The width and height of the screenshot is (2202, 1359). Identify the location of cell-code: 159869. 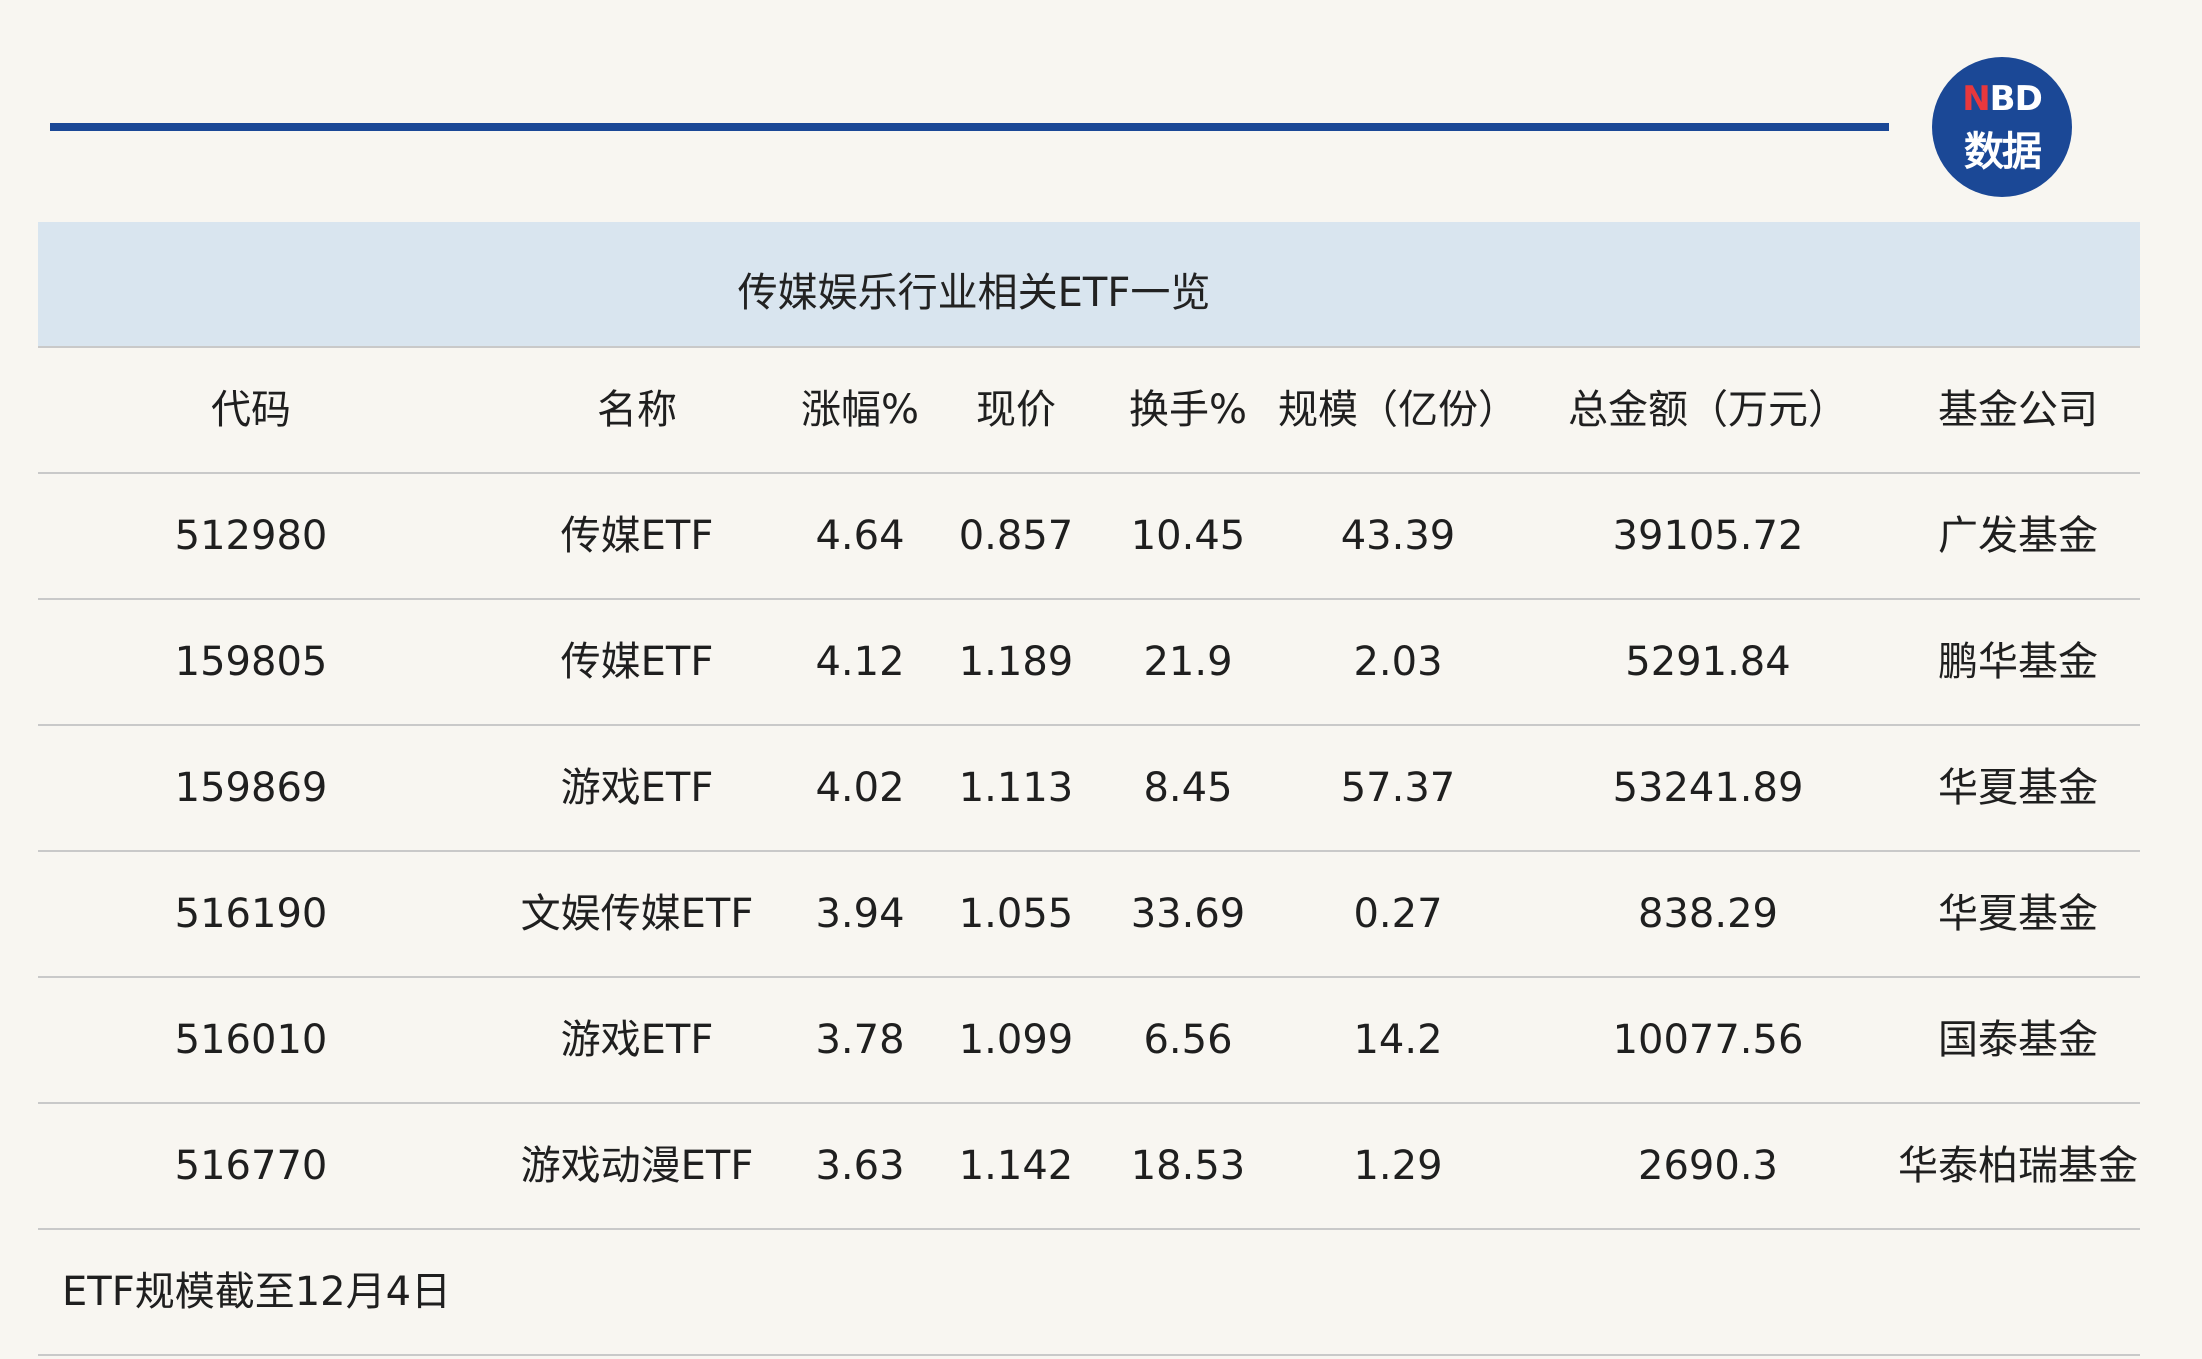
(251, 788).